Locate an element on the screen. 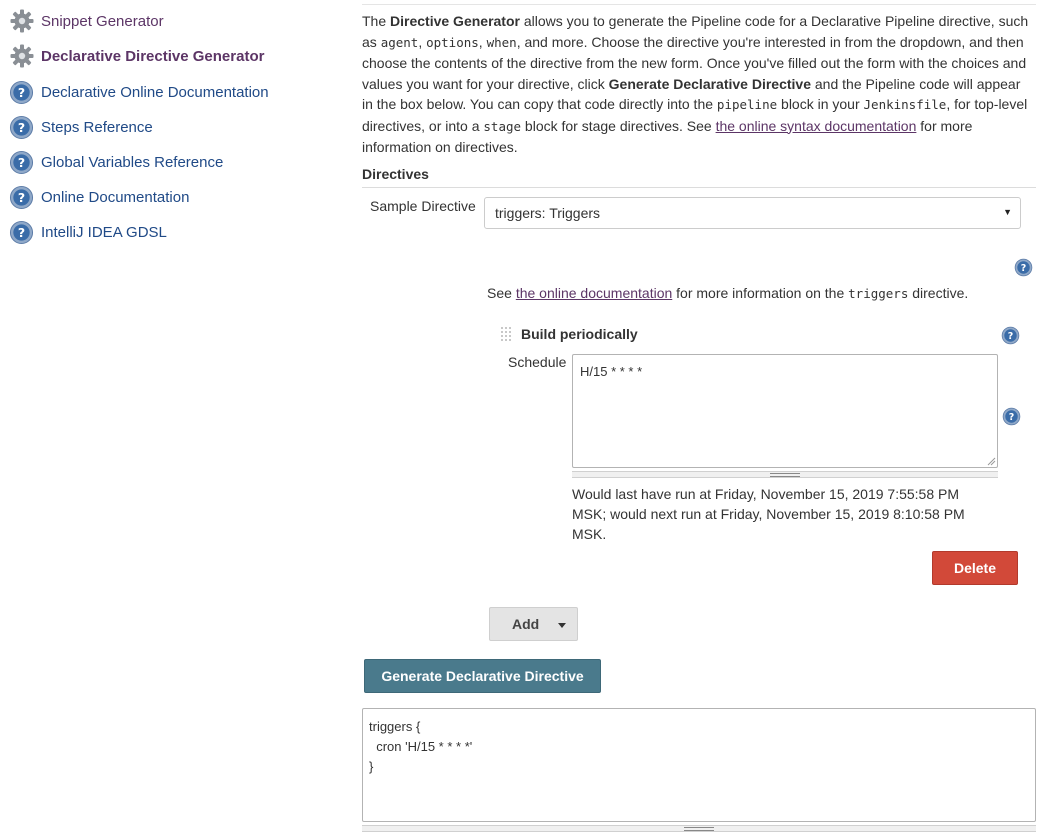 The image size is (1038, 835). schedule-textarea: H/15 * * * * is located at coordinates (785, 411).